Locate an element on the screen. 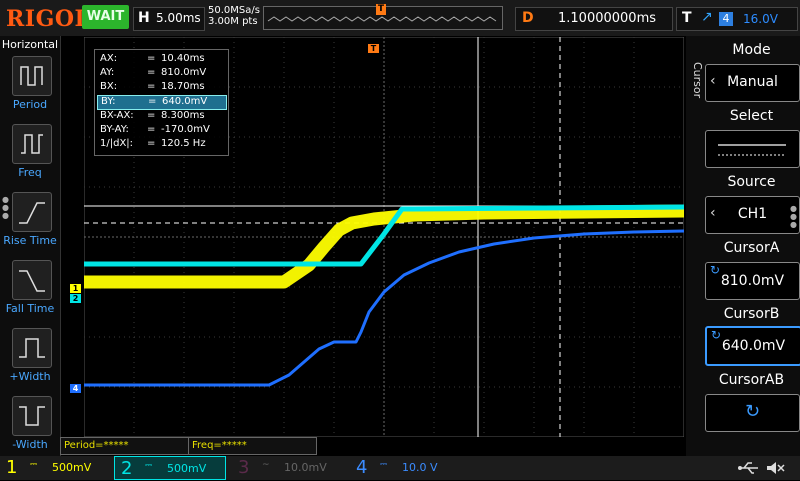 The image size is (800, 481). ch4-status: 4 ⎓ 10.0 V is located at coordinates (406, 468).